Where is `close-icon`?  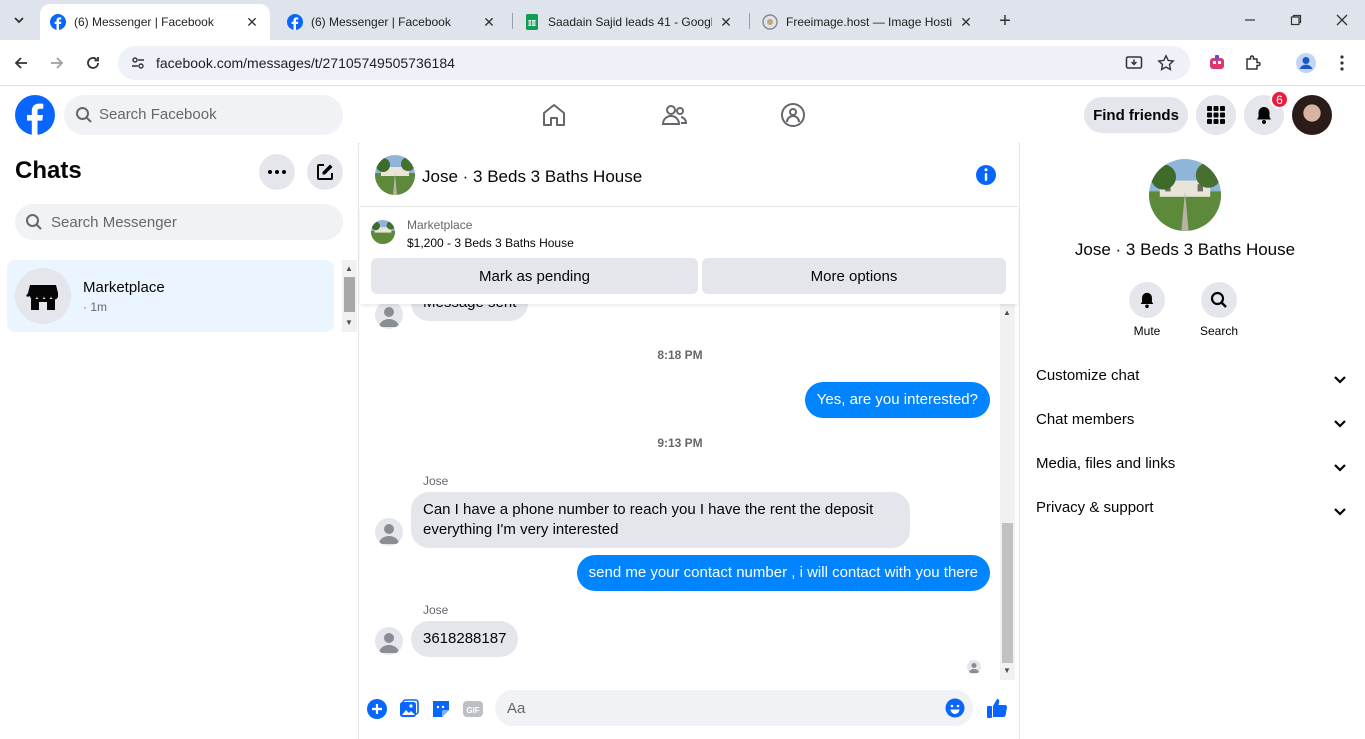
close-icon is located at coordinates (1342, 20).